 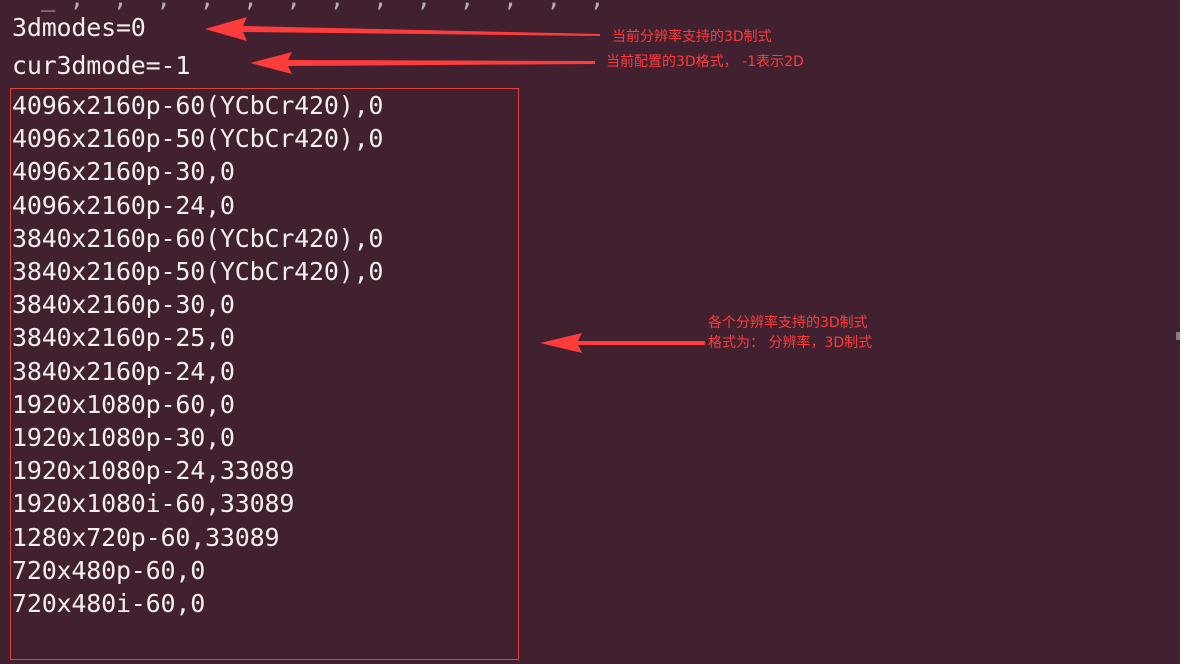 What do you see at coordinates (1178, 336) in the screenshot?
I see `scrollbar-marker` at bounding box center [1178, 336].